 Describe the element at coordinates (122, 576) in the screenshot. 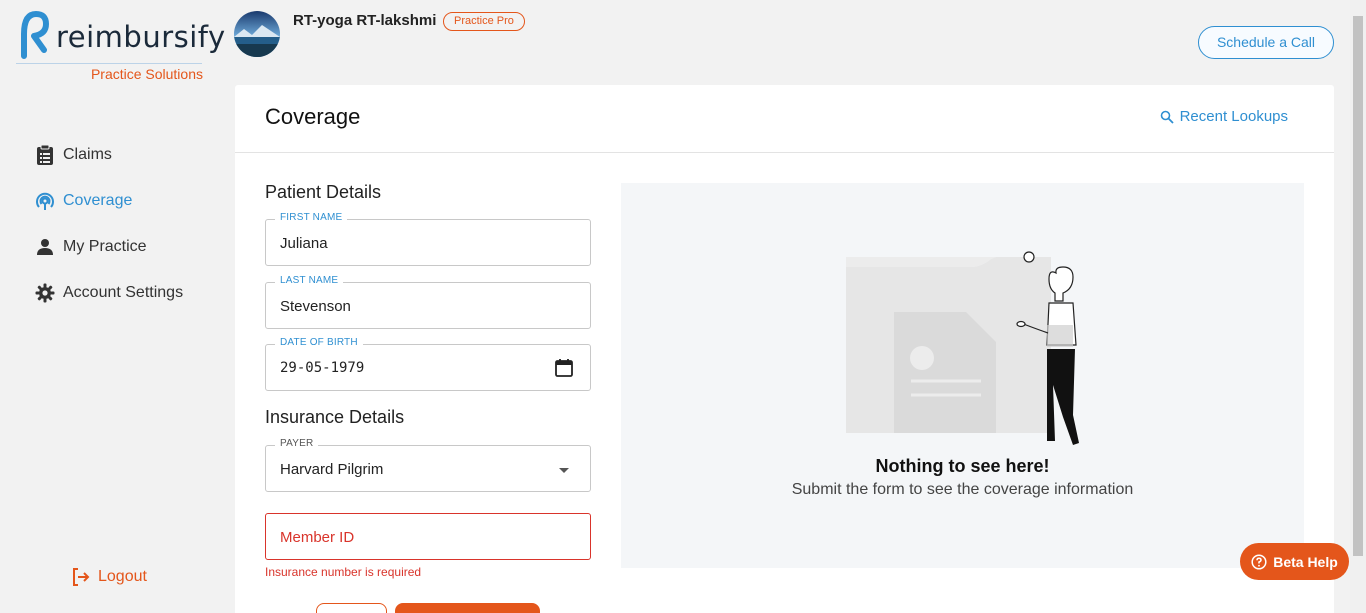

I see `logout-label: Logout` at that location.